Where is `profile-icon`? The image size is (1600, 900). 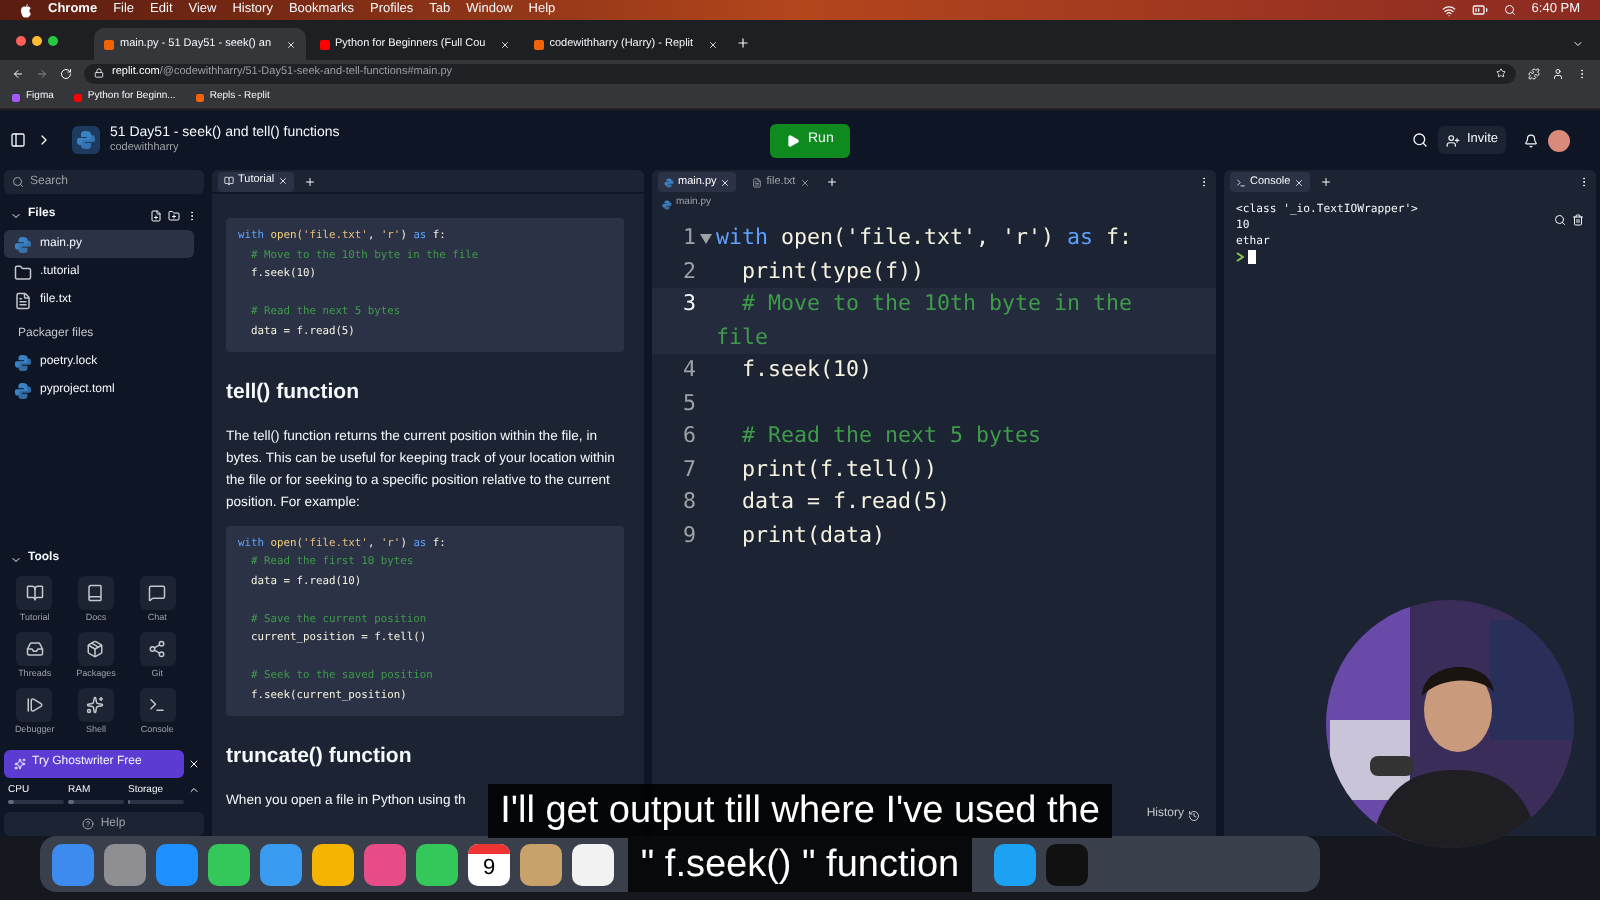 profile-icon is located at coordinates (1558, 73).